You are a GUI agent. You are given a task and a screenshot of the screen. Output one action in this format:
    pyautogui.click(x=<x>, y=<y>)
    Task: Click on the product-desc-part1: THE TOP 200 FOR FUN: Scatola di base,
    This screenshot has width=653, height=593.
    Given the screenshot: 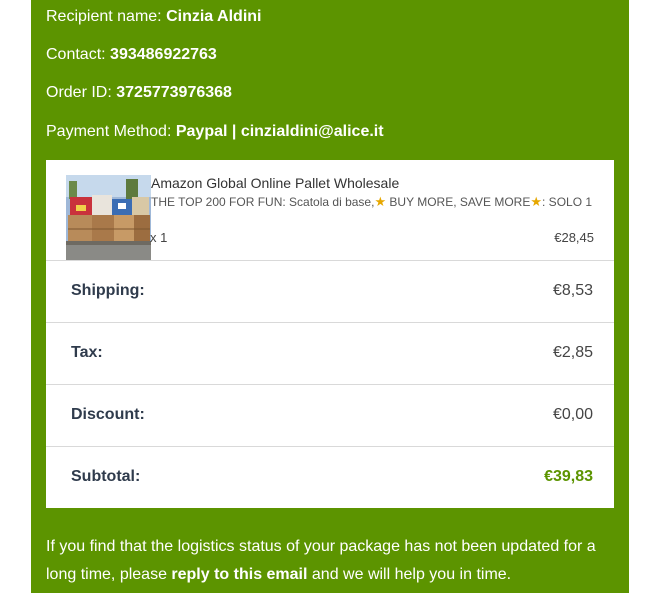 What is the action you would take?
    pyautogui.click(x=263, y=202)
    